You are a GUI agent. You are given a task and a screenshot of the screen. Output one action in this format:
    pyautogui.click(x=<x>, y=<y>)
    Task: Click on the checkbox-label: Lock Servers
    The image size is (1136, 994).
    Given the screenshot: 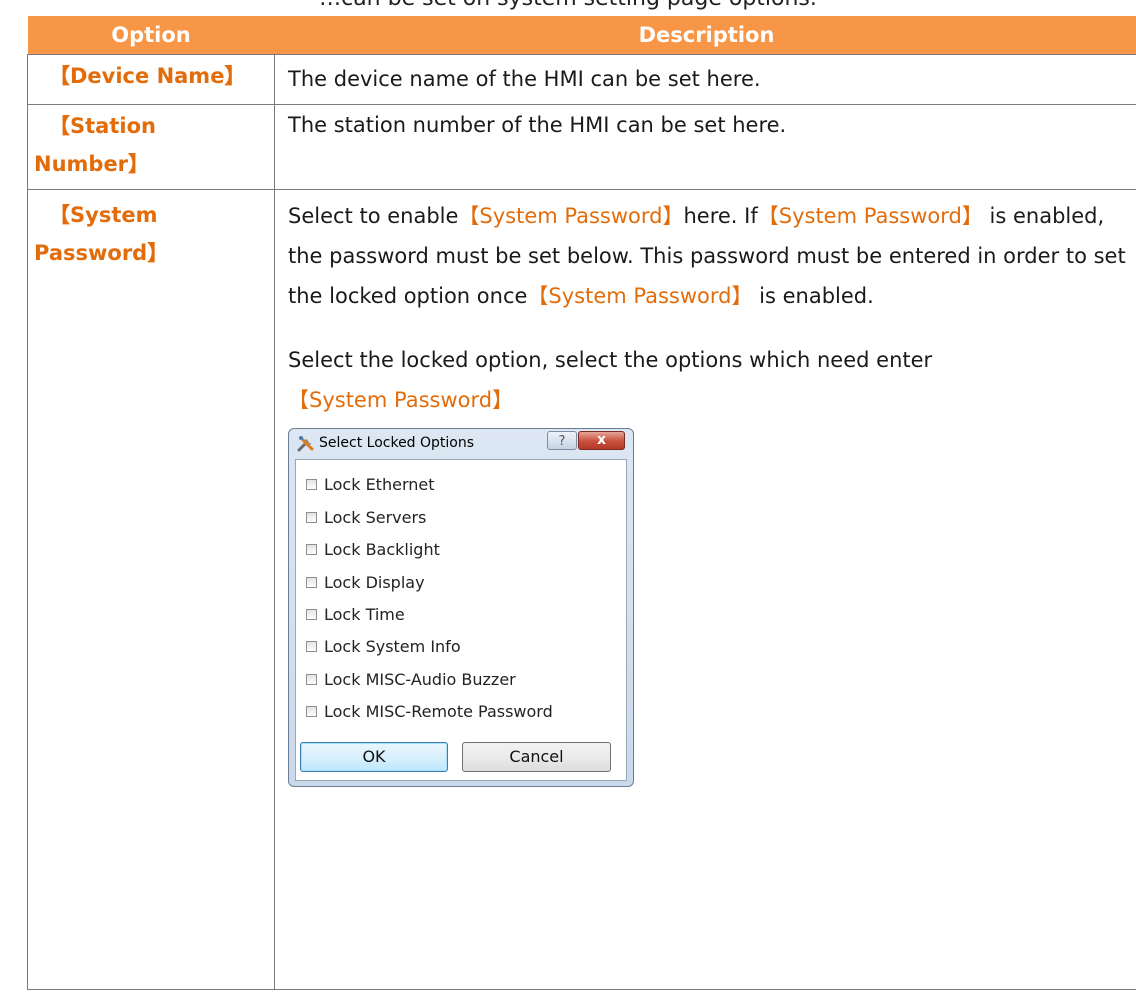 What is the action you would take?
    pyautogui.click(x=375, y=517)
    